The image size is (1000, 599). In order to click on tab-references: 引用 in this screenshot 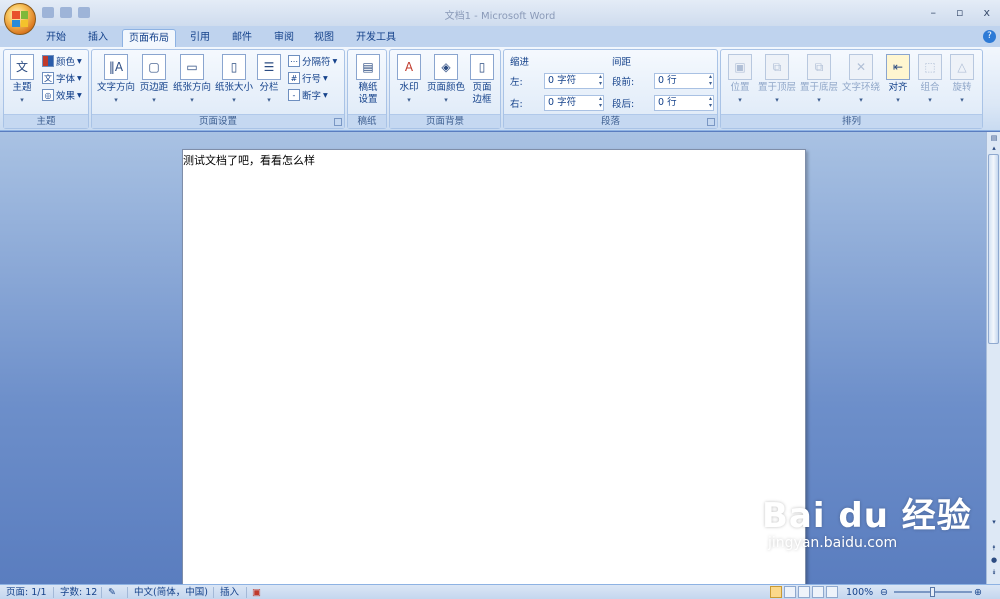, I will do `click(200, 38)`.